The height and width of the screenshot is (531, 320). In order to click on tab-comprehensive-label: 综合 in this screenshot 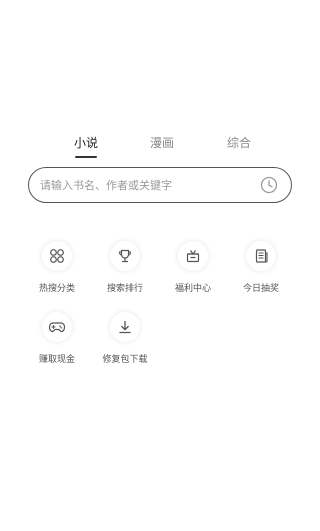, I will do `click(238, 143)`.